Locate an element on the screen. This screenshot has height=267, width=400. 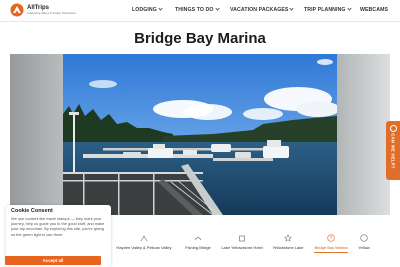
thumbnail-label: Lake Yellowstone Hotel is located at coordinates (242, 247).